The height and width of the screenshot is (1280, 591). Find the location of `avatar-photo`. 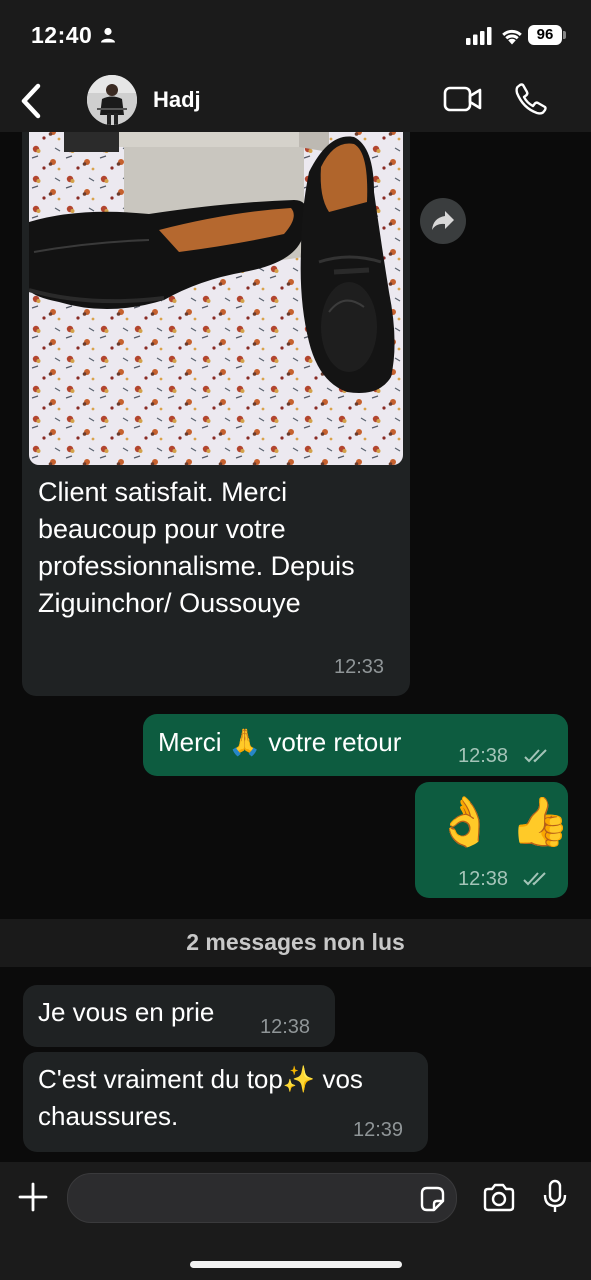

avatar-photo is located at coordinates (112, 100).